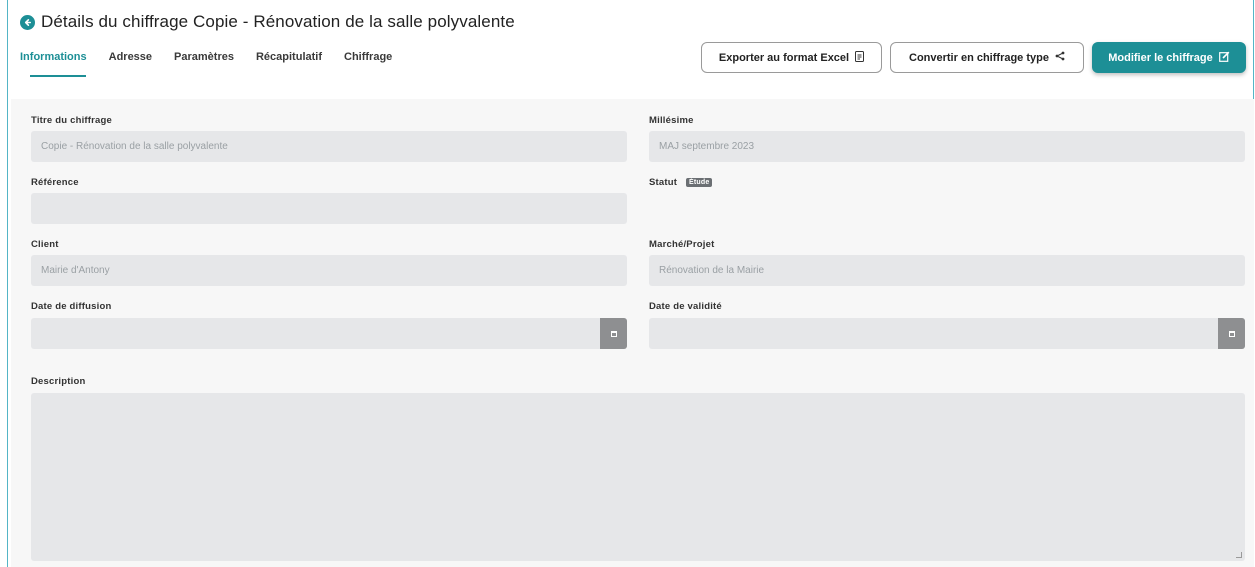 The height and width of the screenshot is (567, 1255). I want to click on reference-field, so click(329, 208).